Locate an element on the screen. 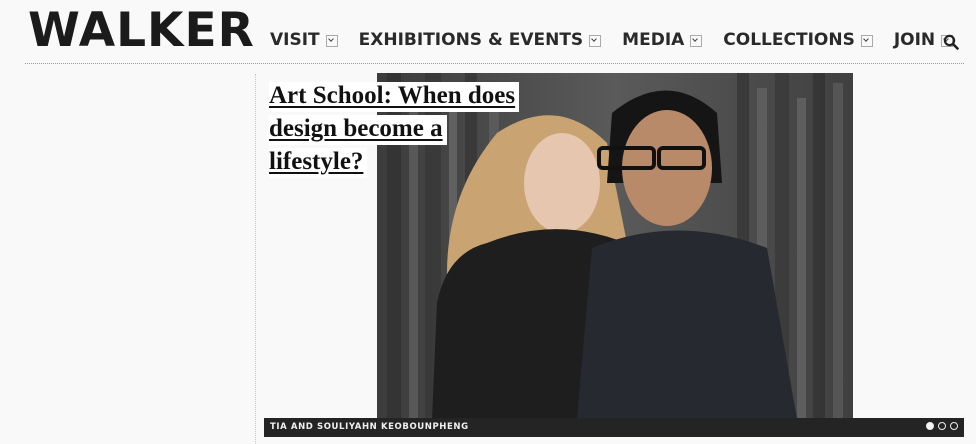  feature-title-line: design become a is located at coordinates (358, 130).